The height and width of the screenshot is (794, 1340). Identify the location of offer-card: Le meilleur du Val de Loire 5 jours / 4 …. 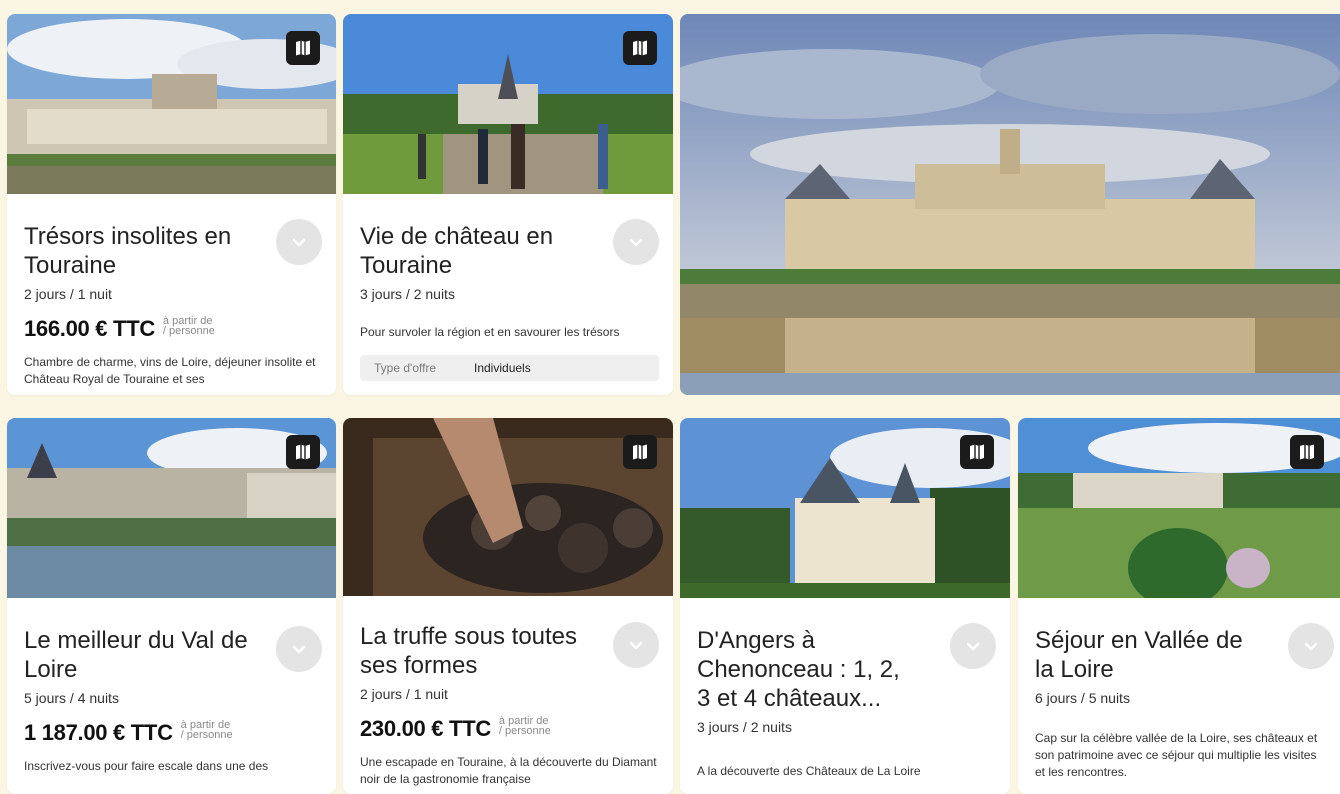
(171, 606).